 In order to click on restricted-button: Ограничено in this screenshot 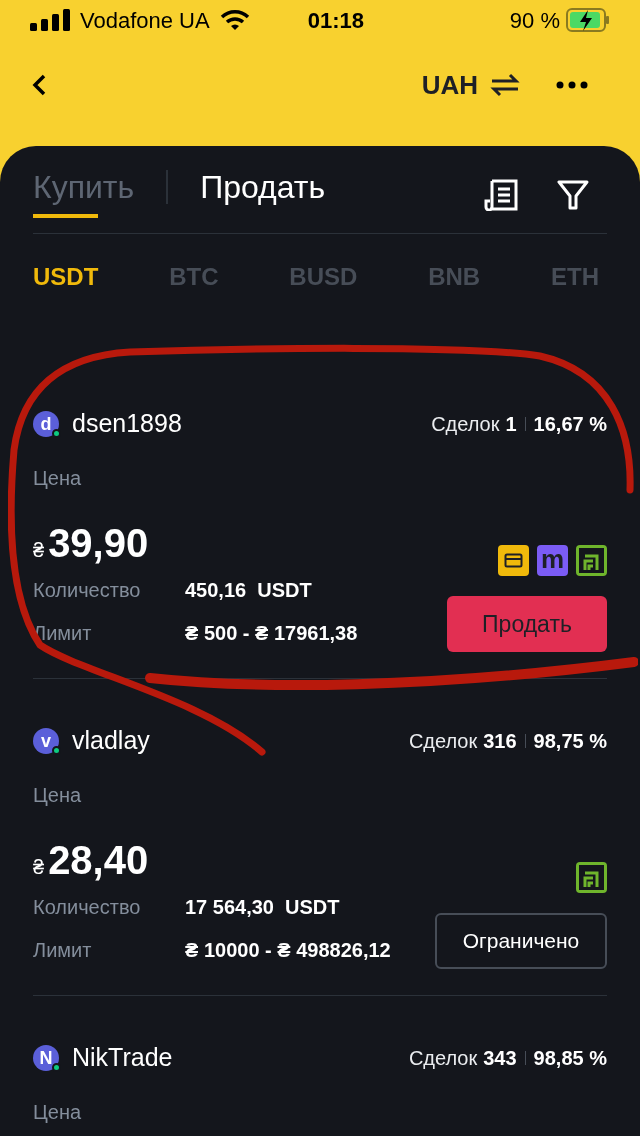, I will do `click(521, 941)`.